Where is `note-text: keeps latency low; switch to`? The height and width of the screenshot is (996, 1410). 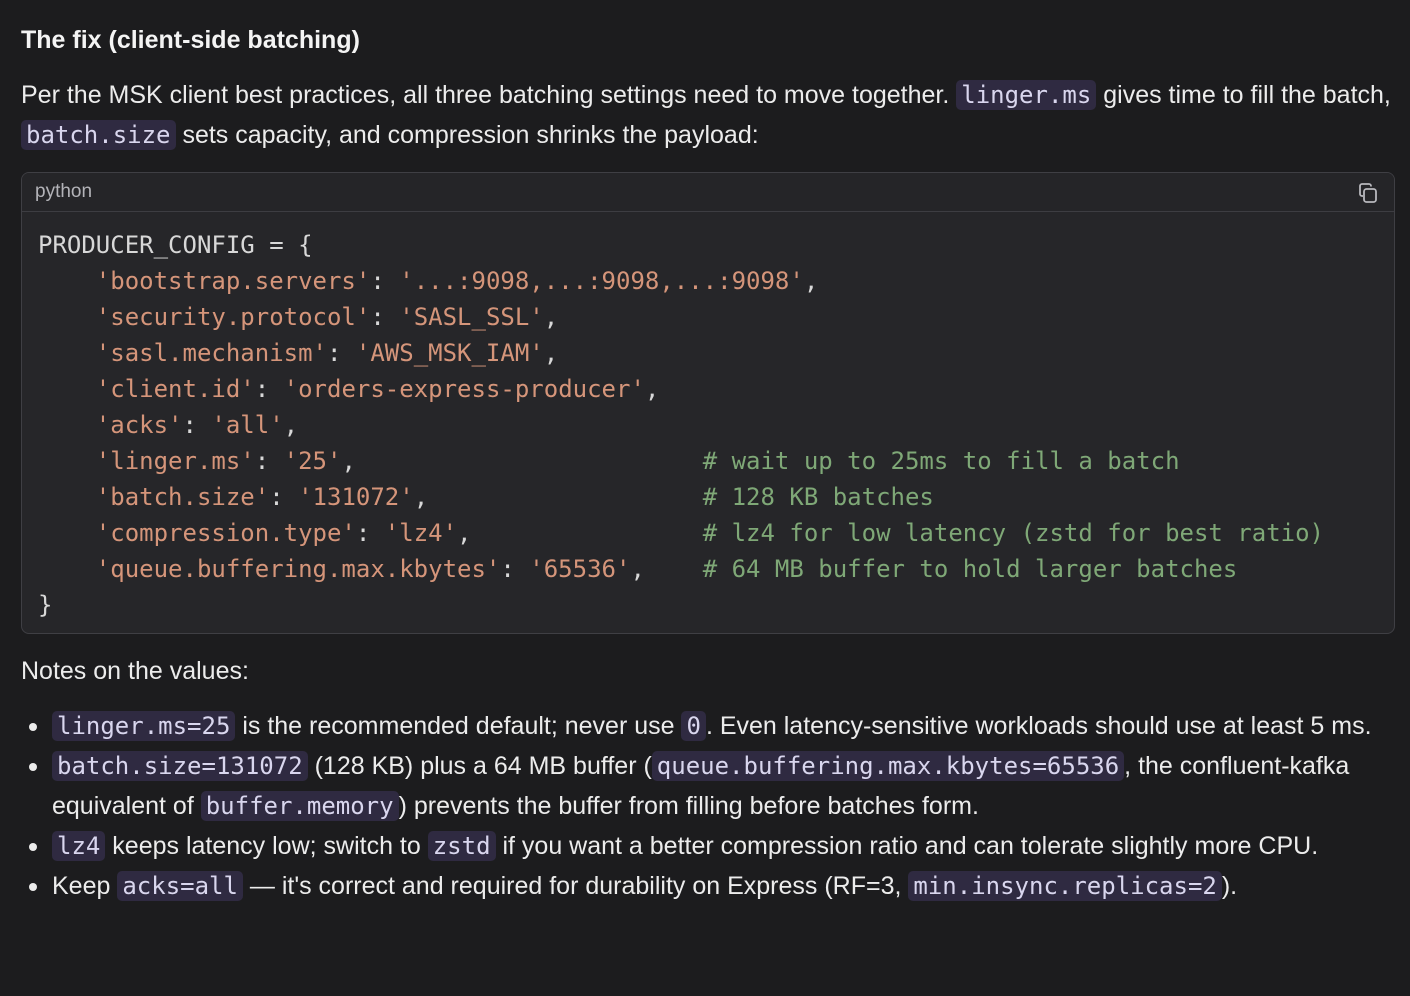 note-text: keeps latency low; switch to is located at coordinates (266, 846).